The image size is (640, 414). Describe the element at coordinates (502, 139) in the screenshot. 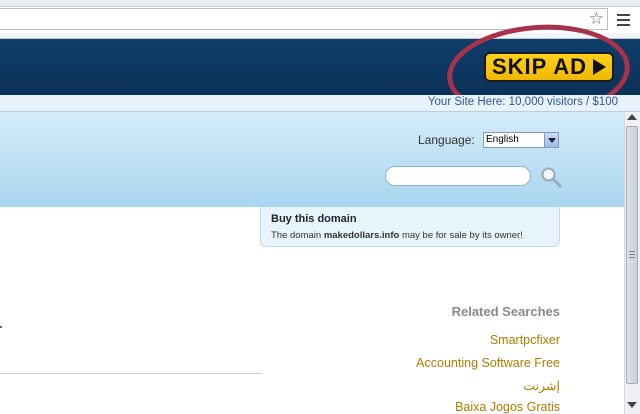

I see `language-select-value: English` at that location.